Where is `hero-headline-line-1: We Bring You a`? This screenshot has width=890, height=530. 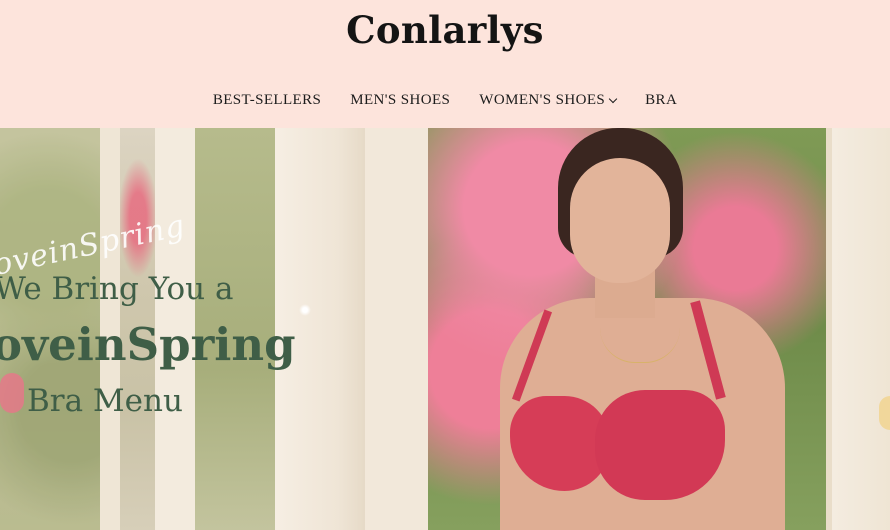
hero-headline-line-1: We Bring You a is located at coordinates (117, 289).